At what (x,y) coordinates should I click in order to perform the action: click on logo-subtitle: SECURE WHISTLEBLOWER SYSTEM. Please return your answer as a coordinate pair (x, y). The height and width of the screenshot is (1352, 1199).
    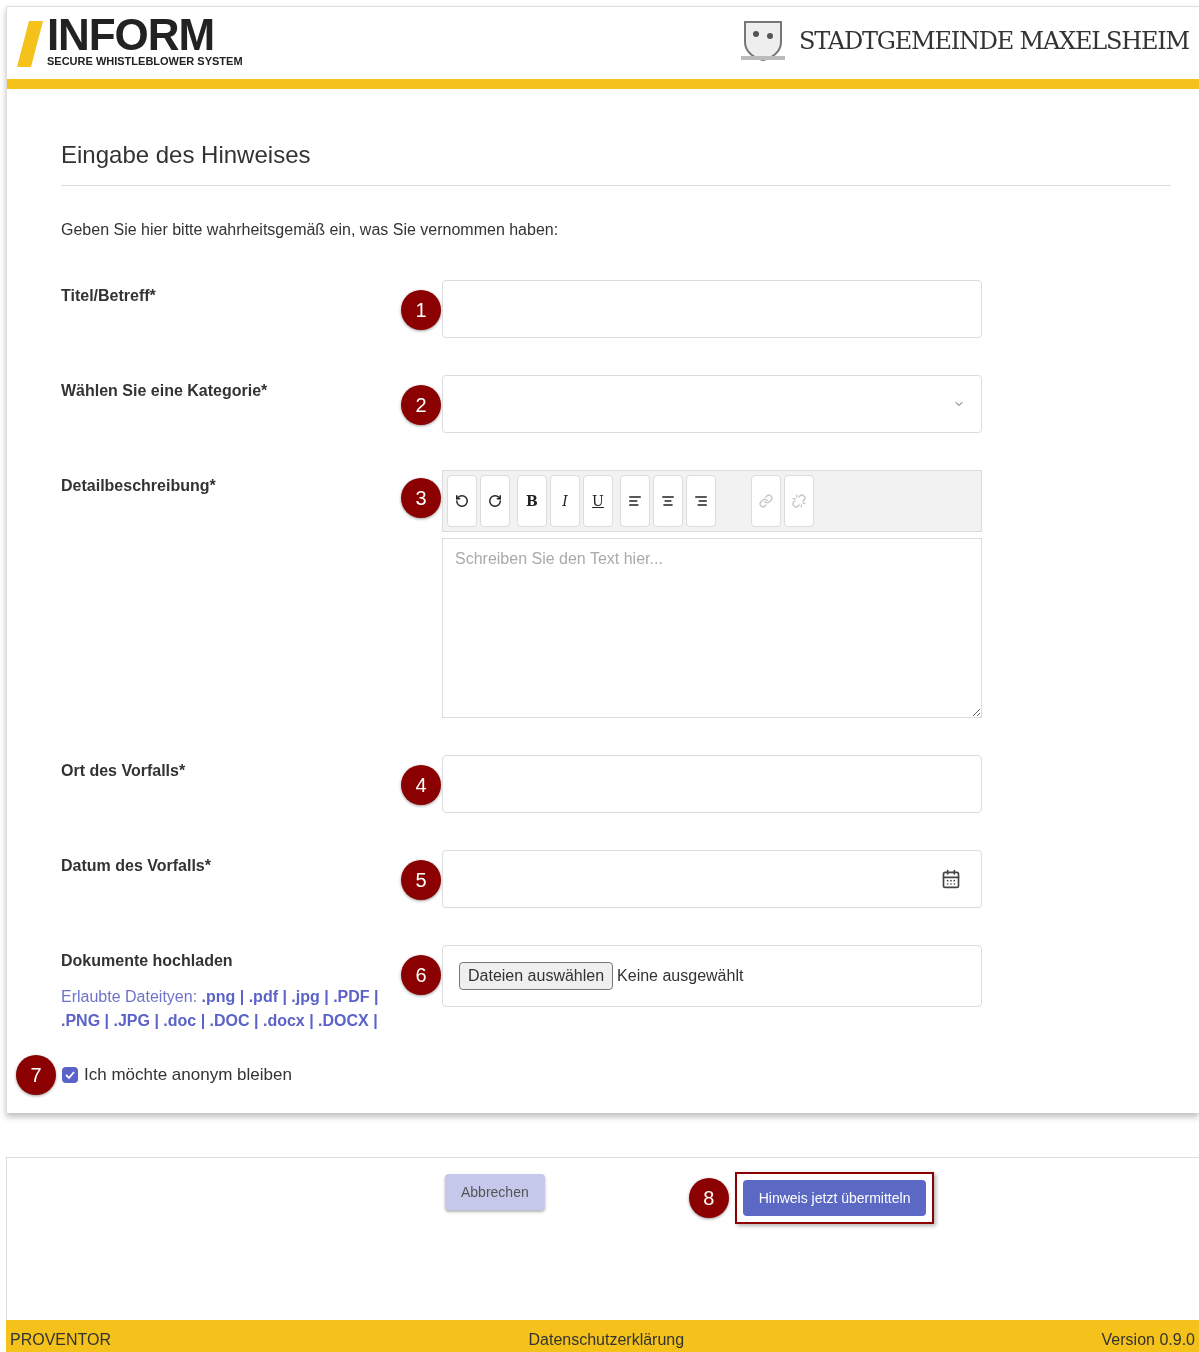
    Looking at the image, I should click on (145, 61).